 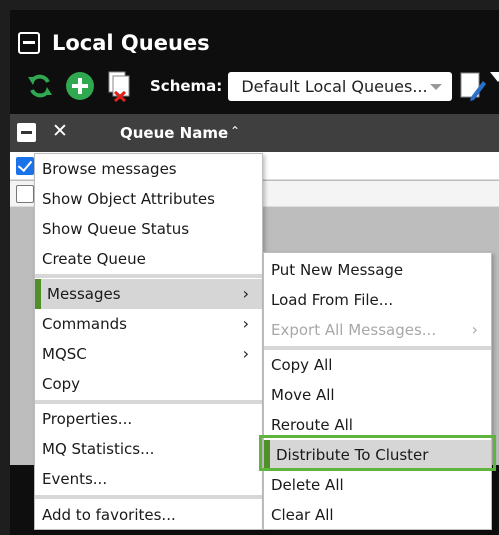 What do you see at coordinates (120, 86) in the screenshot?
I see `delete-document-icon` at bounding box center [120, 86].